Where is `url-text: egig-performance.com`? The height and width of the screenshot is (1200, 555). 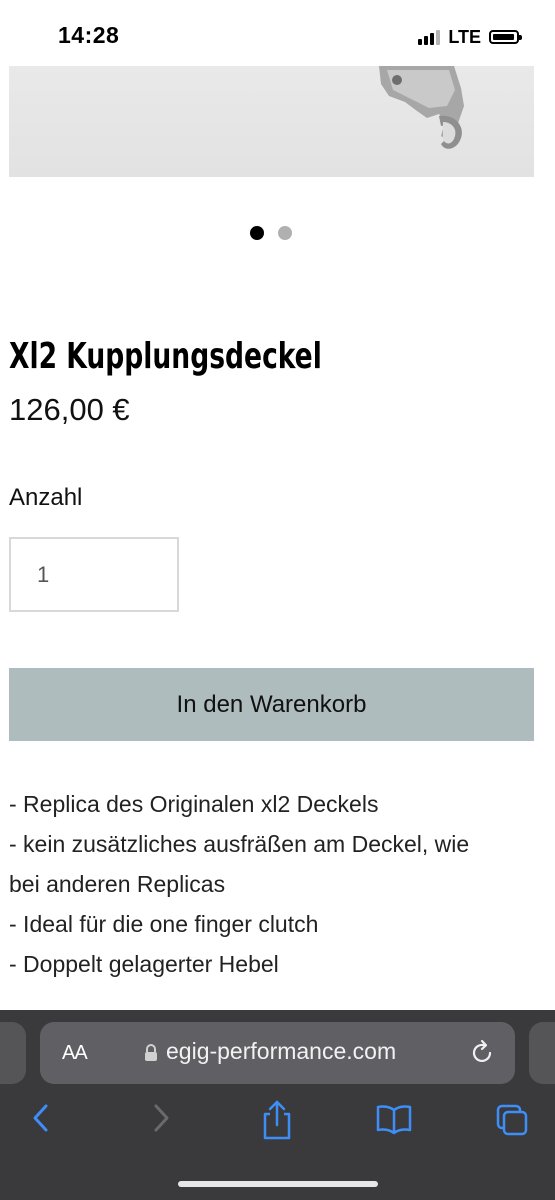 url-text: egig-performance.com is located at coordinates (281, 1051).